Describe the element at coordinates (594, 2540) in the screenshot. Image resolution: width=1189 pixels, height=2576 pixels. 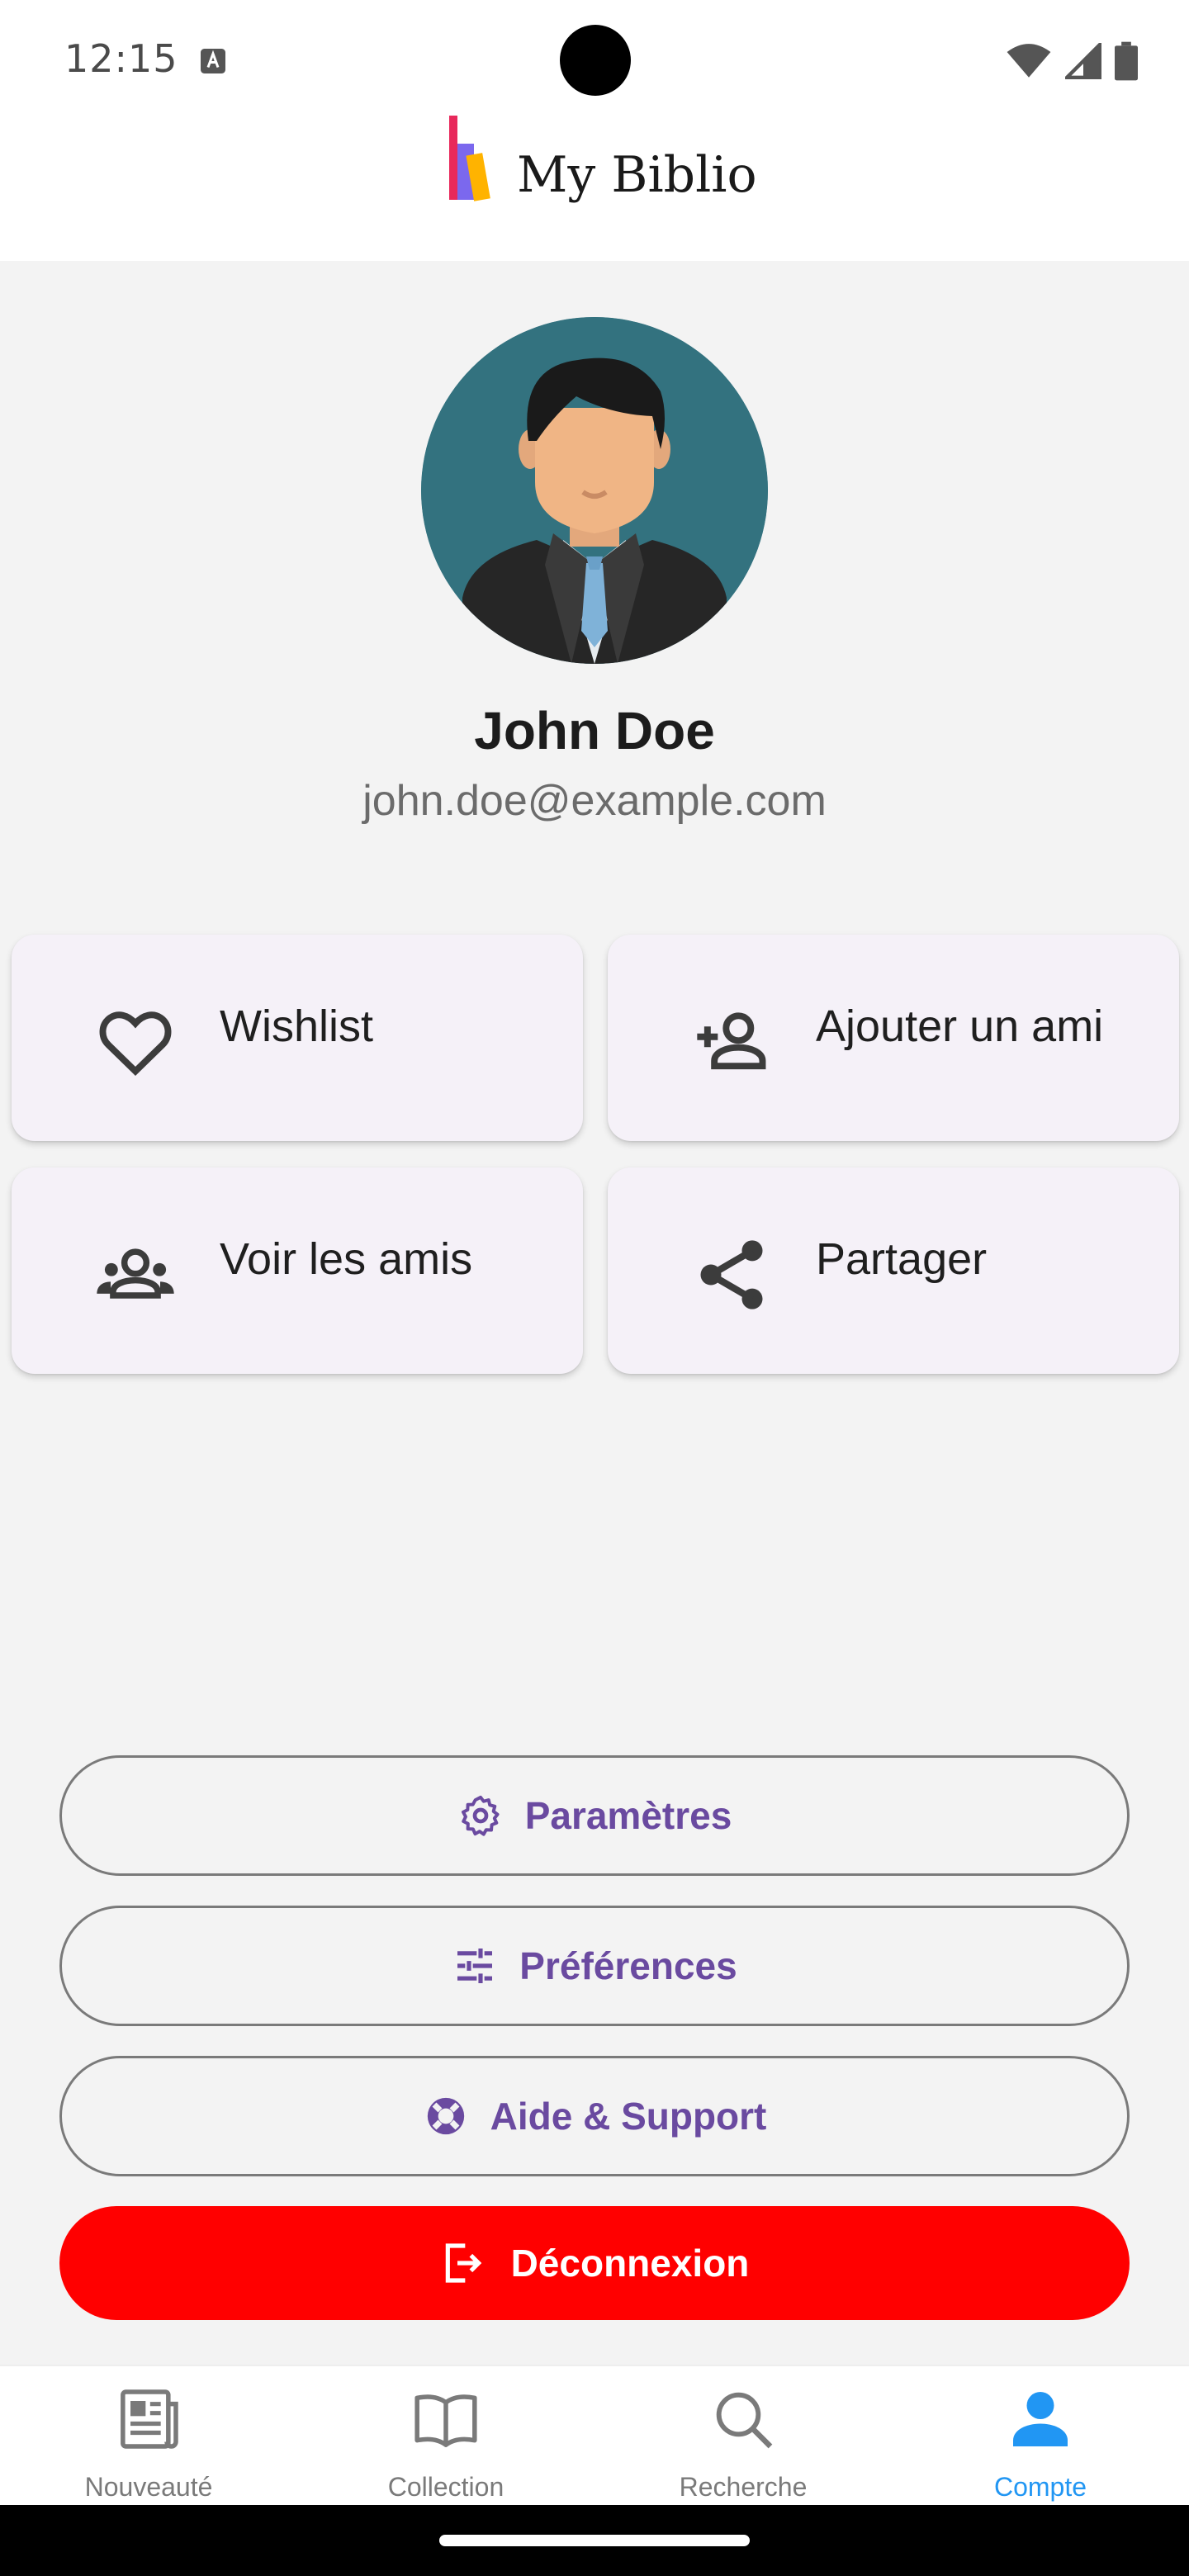
I see `gesture-handle` at that location.